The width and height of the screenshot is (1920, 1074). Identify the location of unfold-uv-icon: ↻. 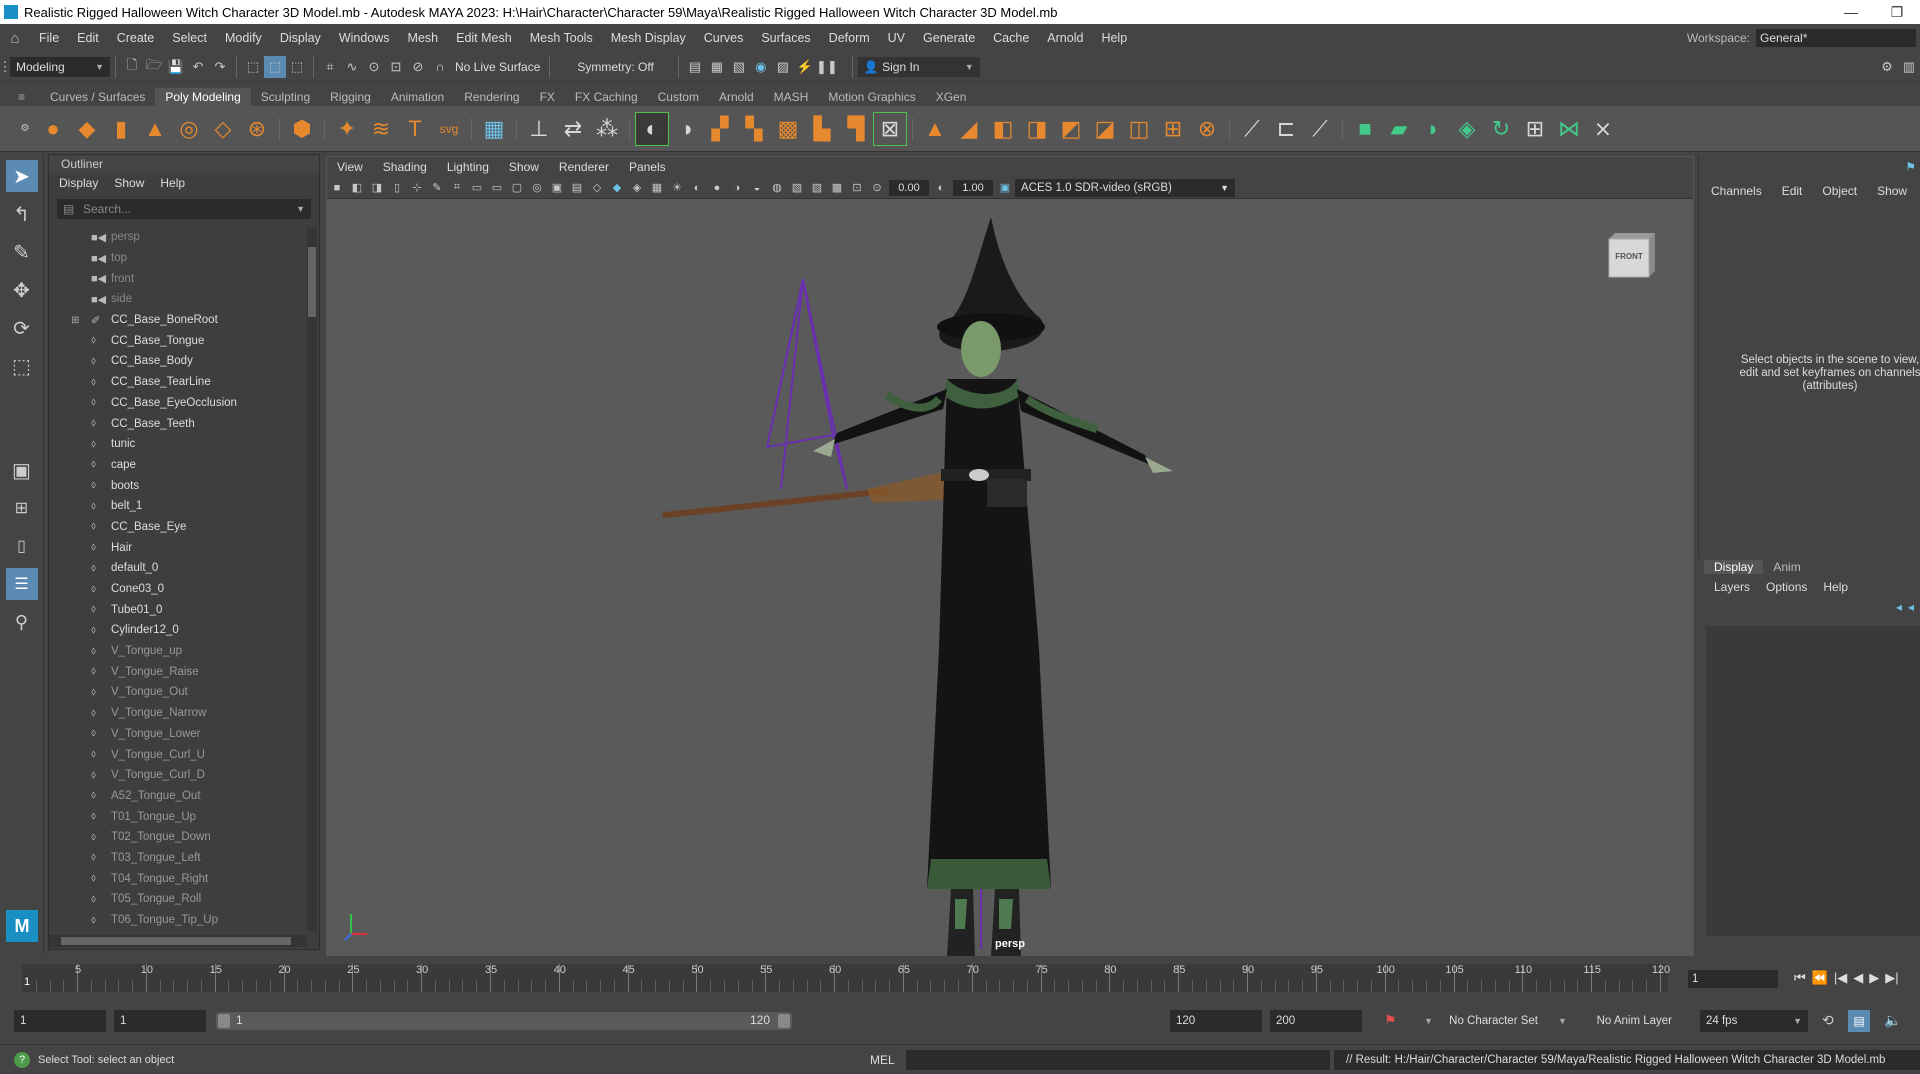
(1501, 129).